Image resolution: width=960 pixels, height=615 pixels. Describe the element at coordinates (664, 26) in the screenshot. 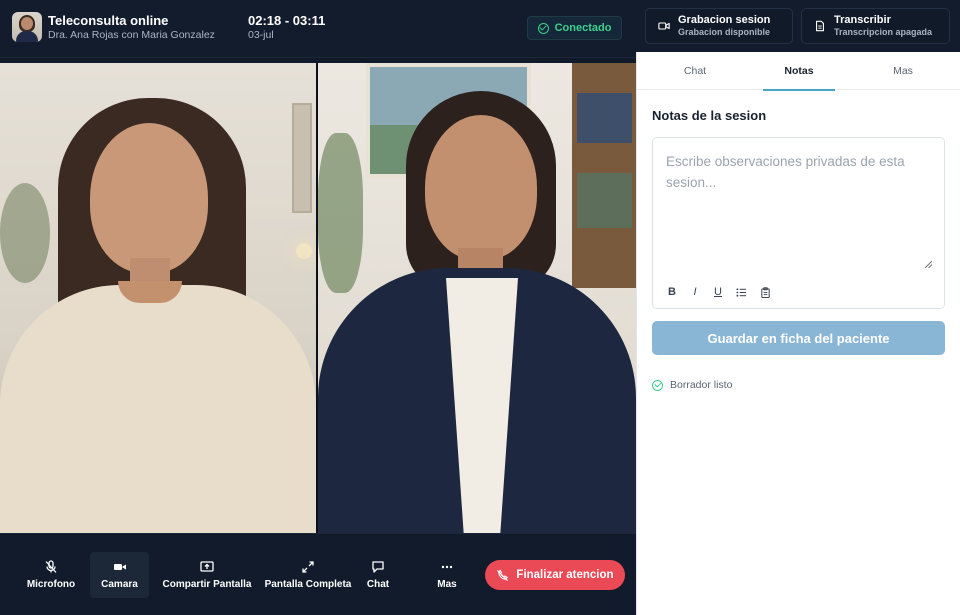

I see `video-icon` at that location.